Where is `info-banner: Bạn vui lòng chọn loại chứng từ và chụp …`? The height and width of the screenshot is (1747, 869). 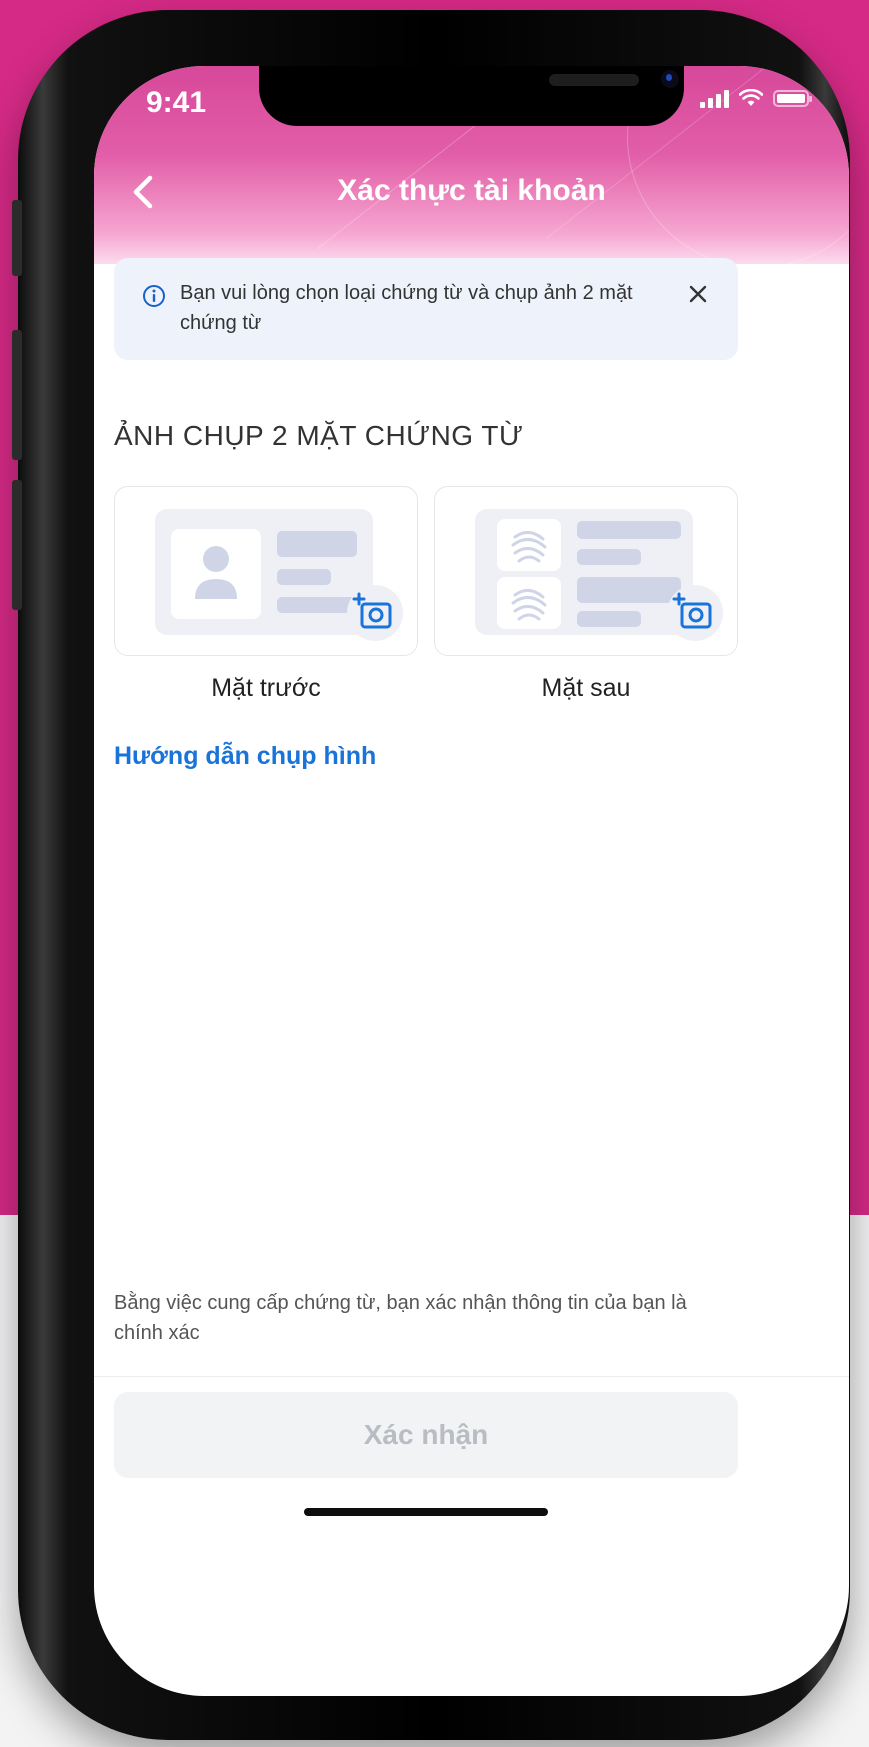
info-banner: Bạn vui lòng chọn loại chứng từ và chụp … is located at coordinates (426, 309).